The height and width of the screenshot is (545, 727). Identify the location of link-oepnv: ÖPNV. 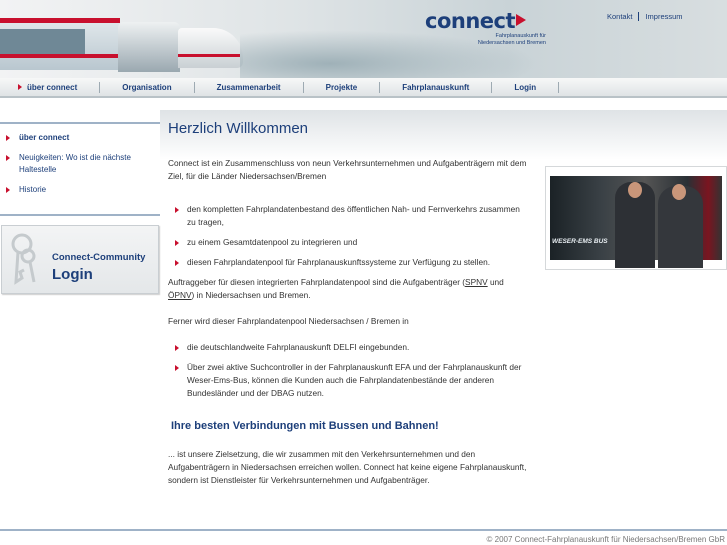
(180, 295).